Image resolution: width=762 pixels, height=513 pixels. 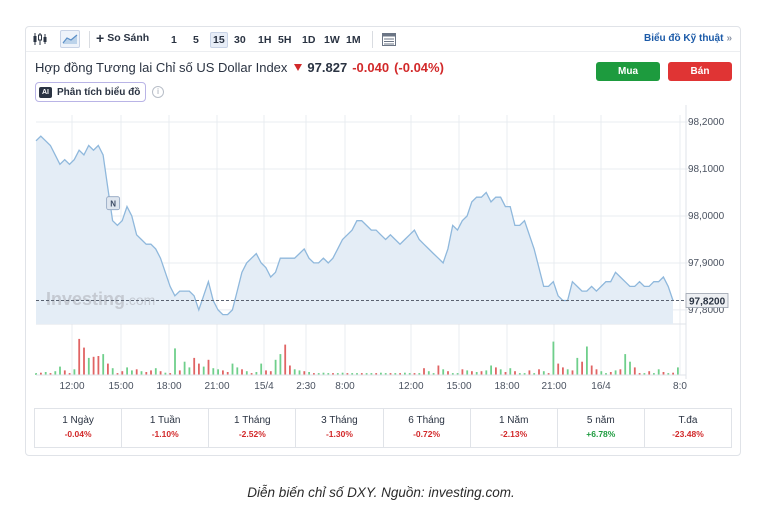 I want to click on period-cell: 6 Tháng -0.72%, so click(x=427, y=428).